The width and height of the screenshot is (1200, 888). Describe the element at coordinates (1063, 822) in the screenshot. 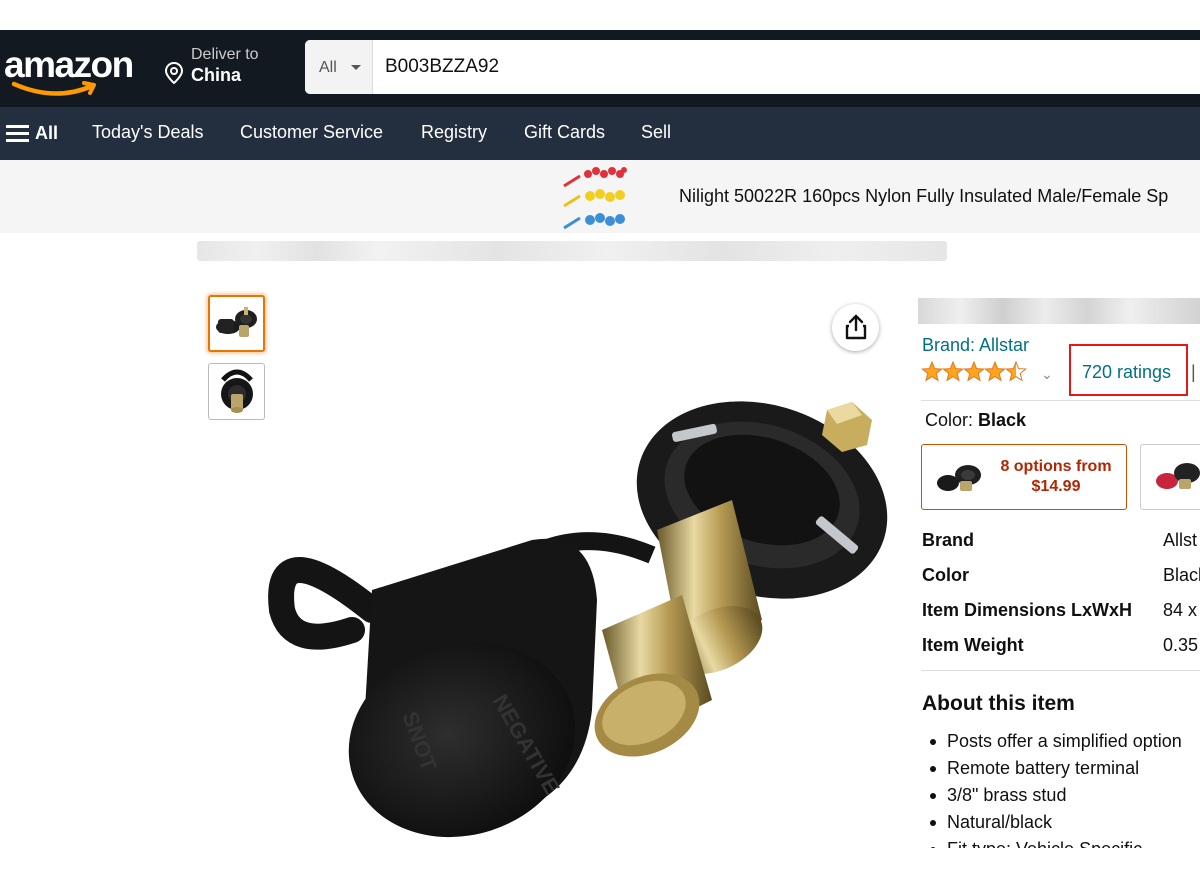

I see `list-item: Natural/black` at that location.